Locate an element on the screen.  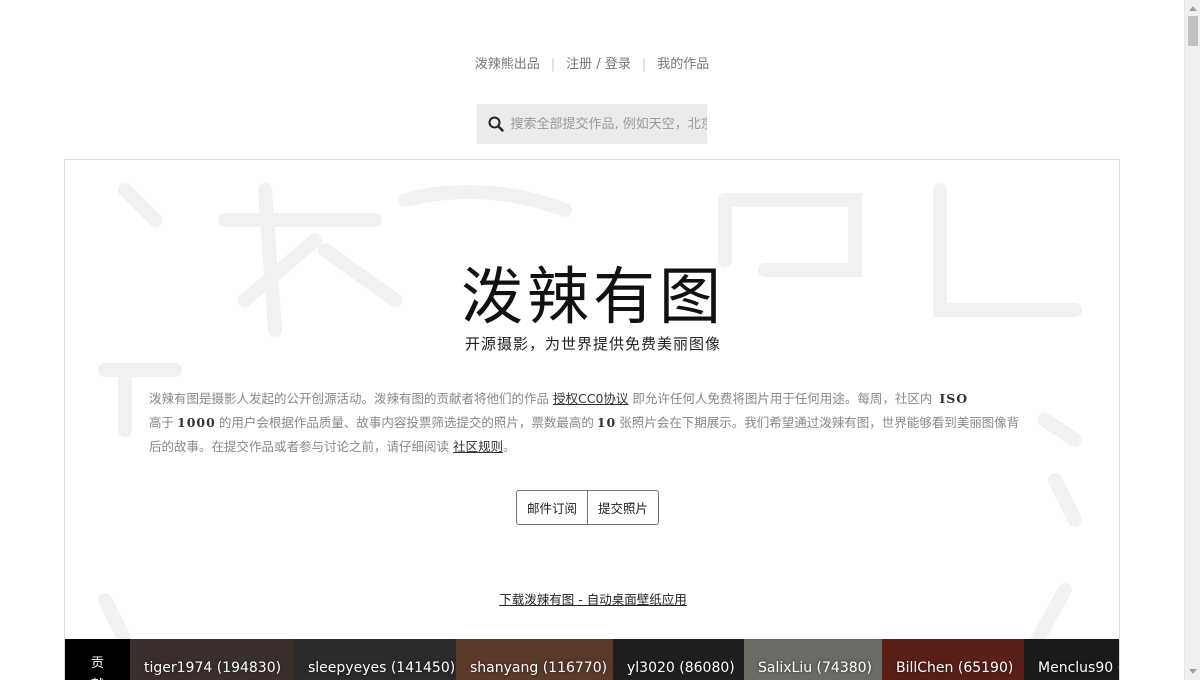
scroll-down-arrow-icon is located at coordinates (1192, 672).